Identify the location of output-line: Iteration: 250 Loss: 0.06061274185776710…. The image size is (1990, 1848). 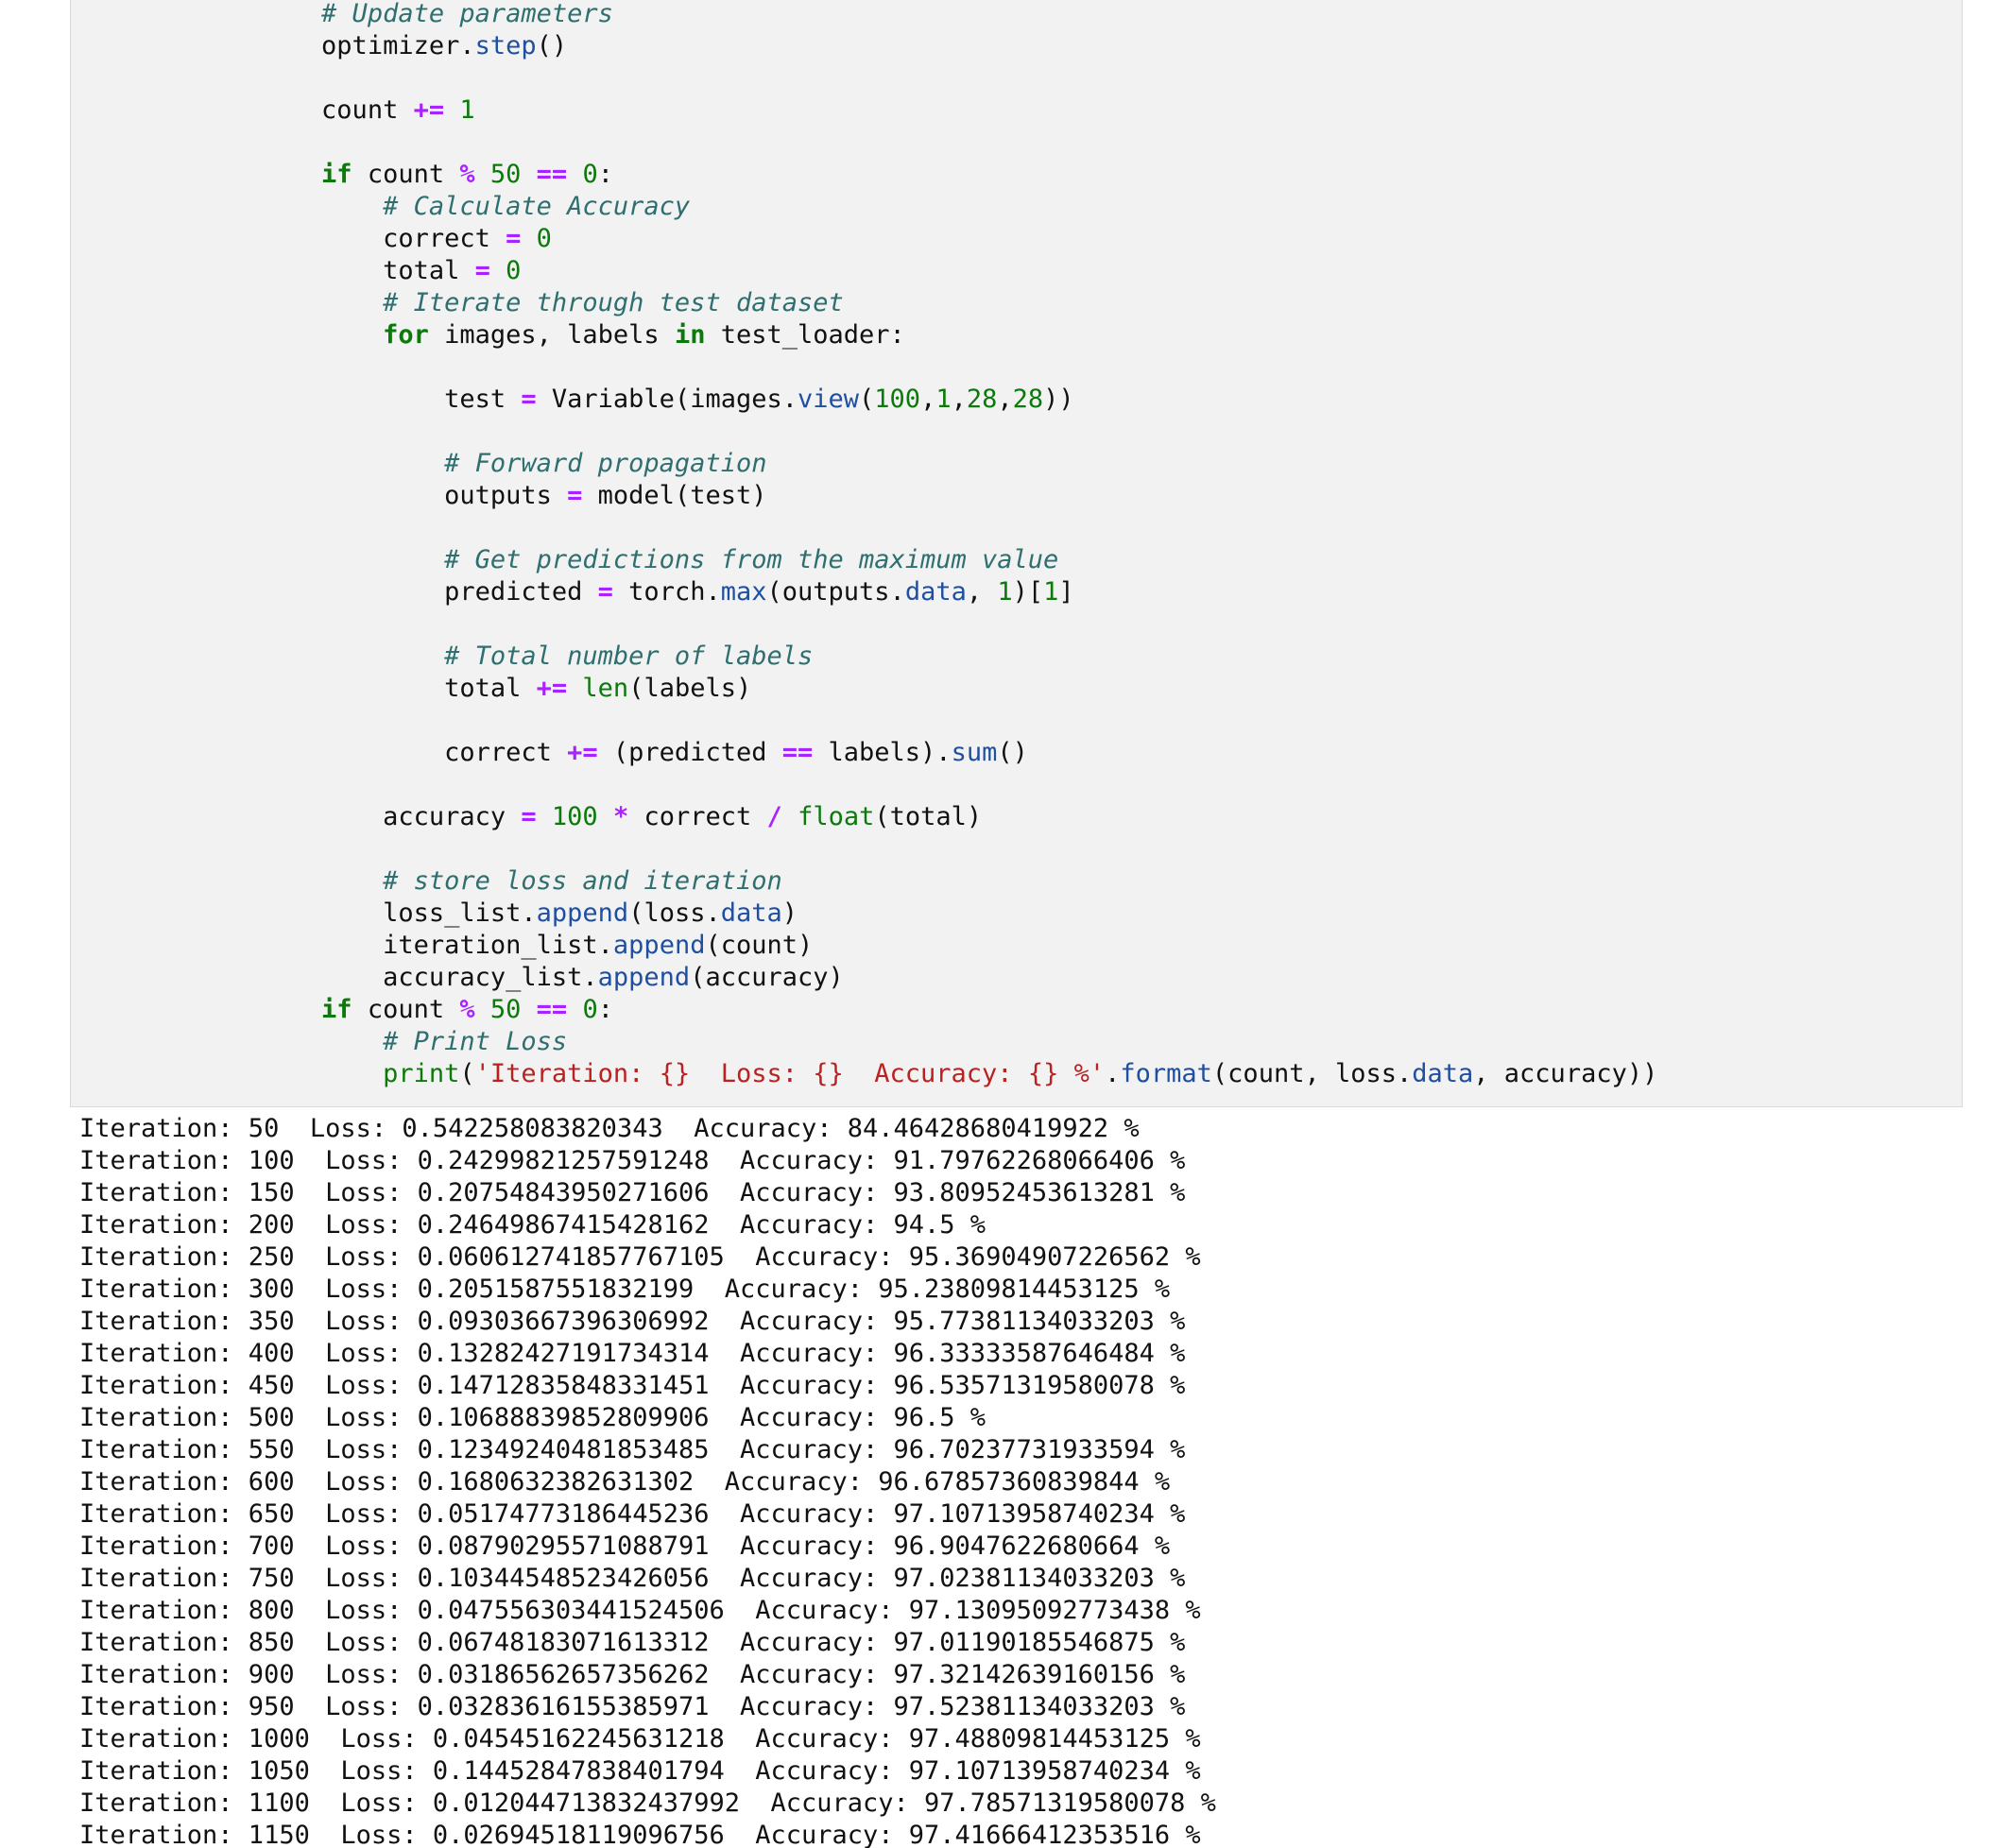
(640, 1257).